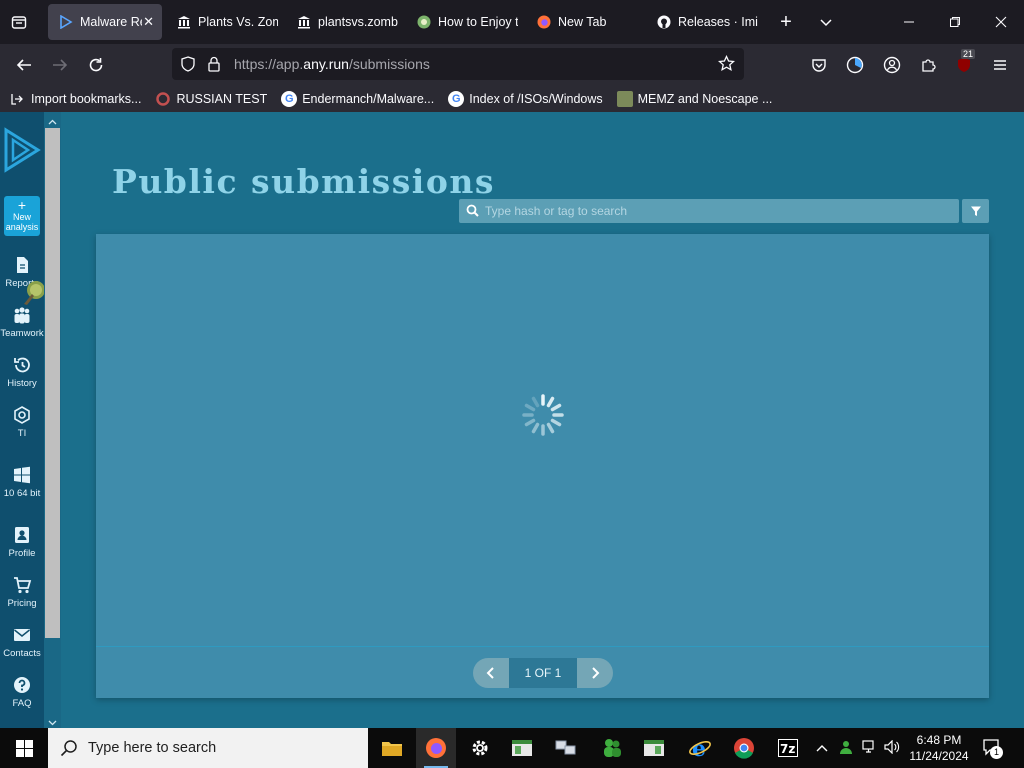  I want to click on tab-plantsvs-zomb: plantsvs.zomb, so click(344, 22).